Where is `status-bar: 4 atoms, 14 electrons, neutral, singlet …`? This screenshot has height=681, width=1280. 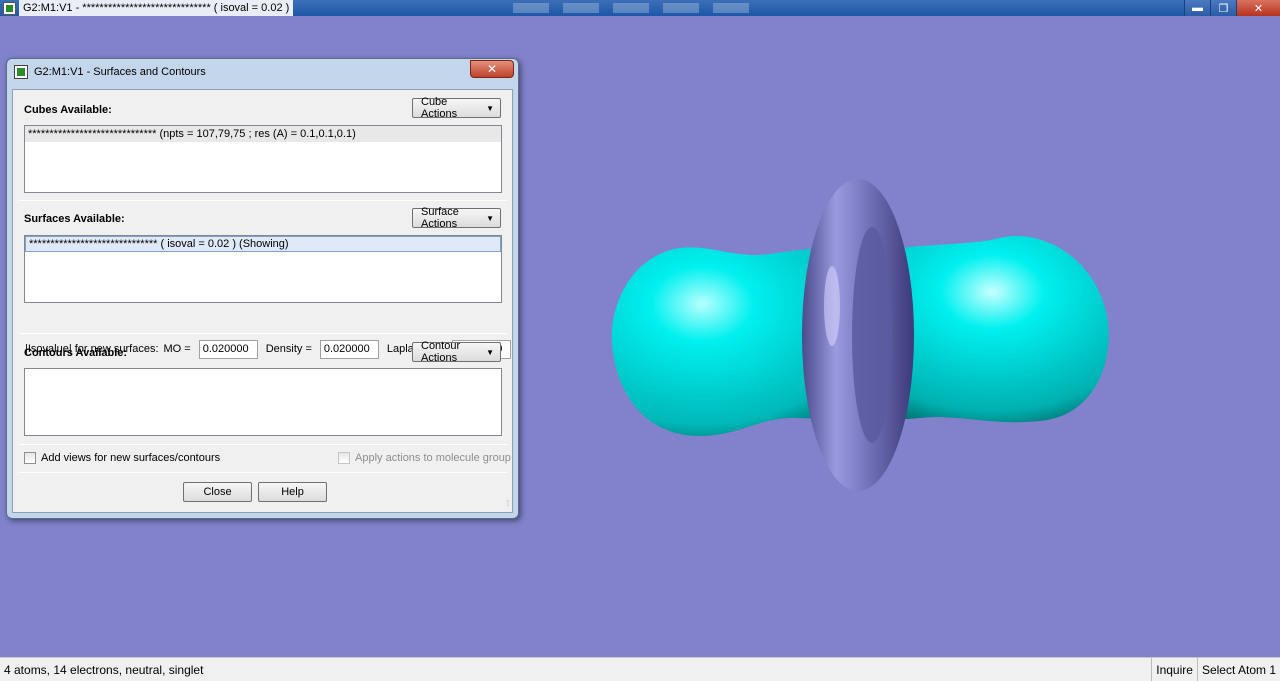 status-bar: 4 atoms, 14 electrons, neutral, singlet … is located at coordinates (640, 669).